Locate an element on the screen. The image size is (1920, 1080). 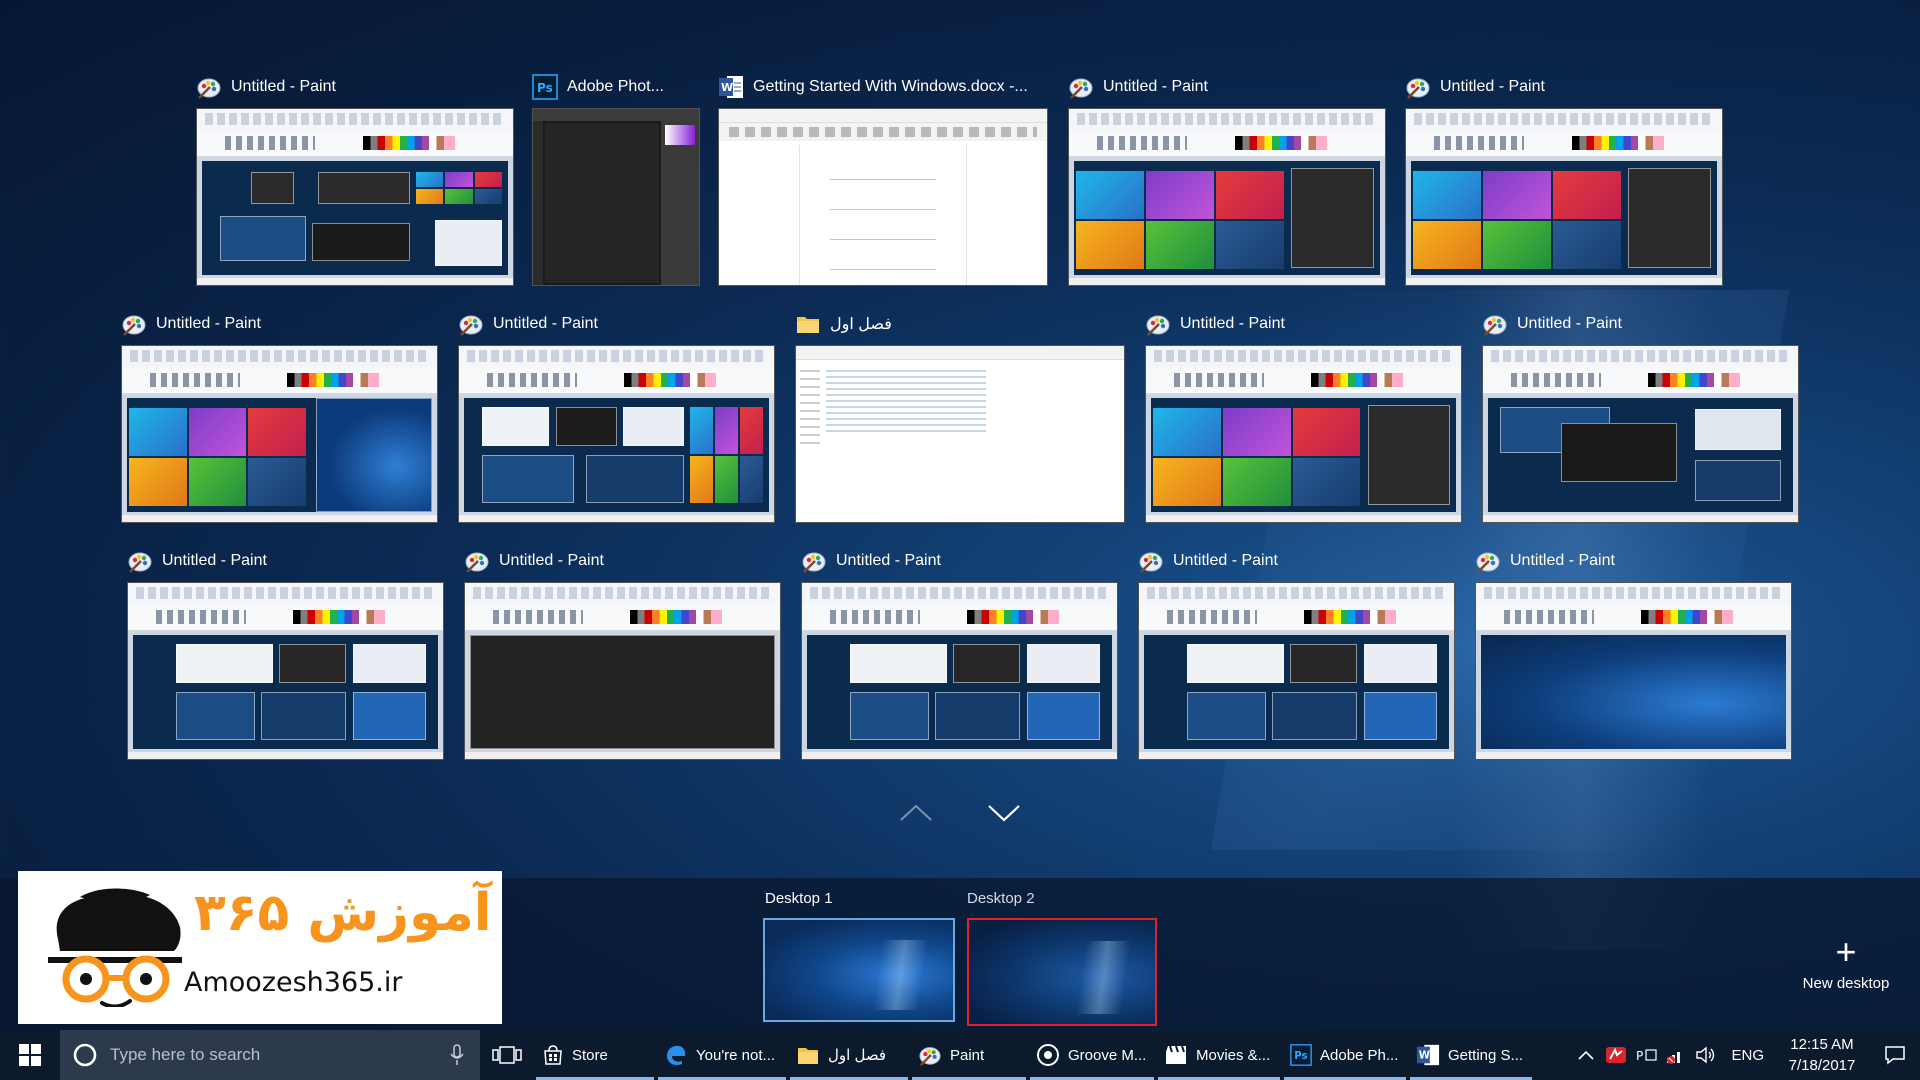
antivirus-icon is located at coordinates (1616, 1055).